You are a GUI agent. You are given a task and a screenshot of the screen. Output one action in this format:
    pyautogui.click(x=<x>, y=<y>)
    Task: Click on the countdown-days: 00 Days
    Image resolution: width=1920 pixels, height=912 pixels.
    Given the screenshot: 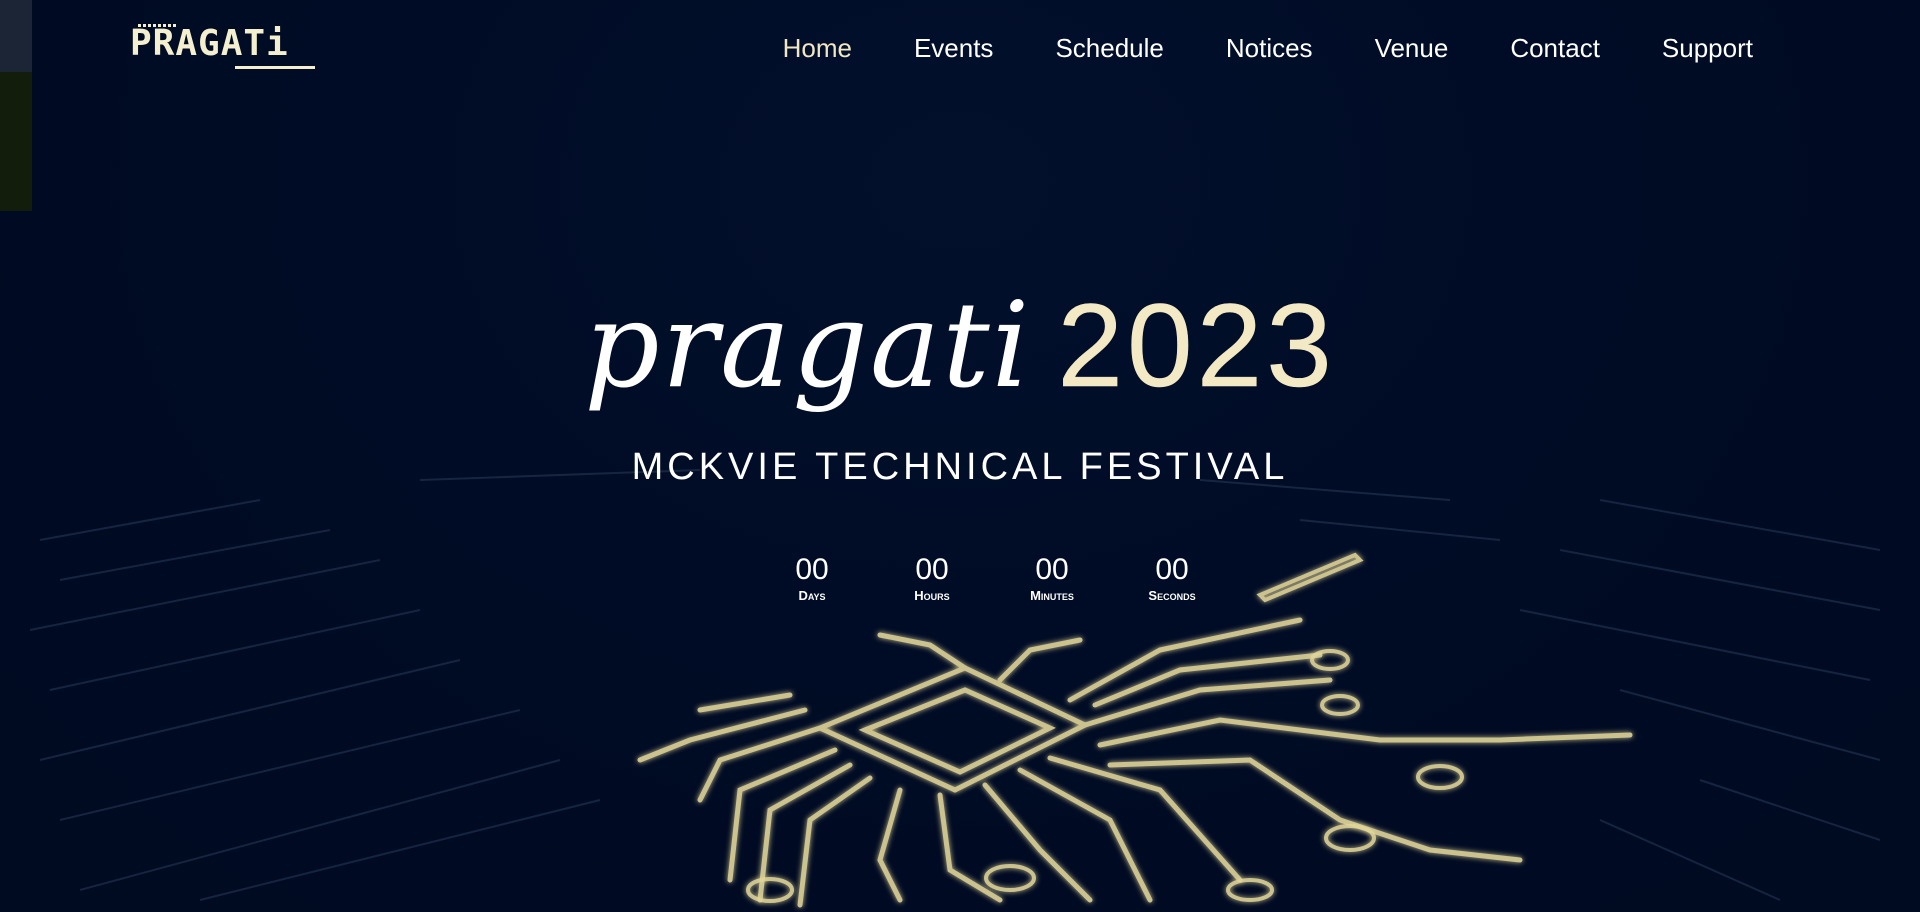 What is the action you would take?
    pyautogui.click(x=812, y=578)
    